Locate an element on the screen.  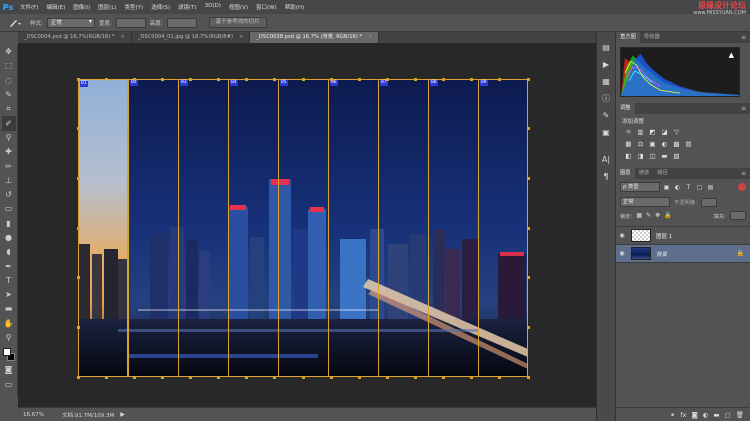
lock-all-icon: 🔒 is located at coordinates (667, 215).